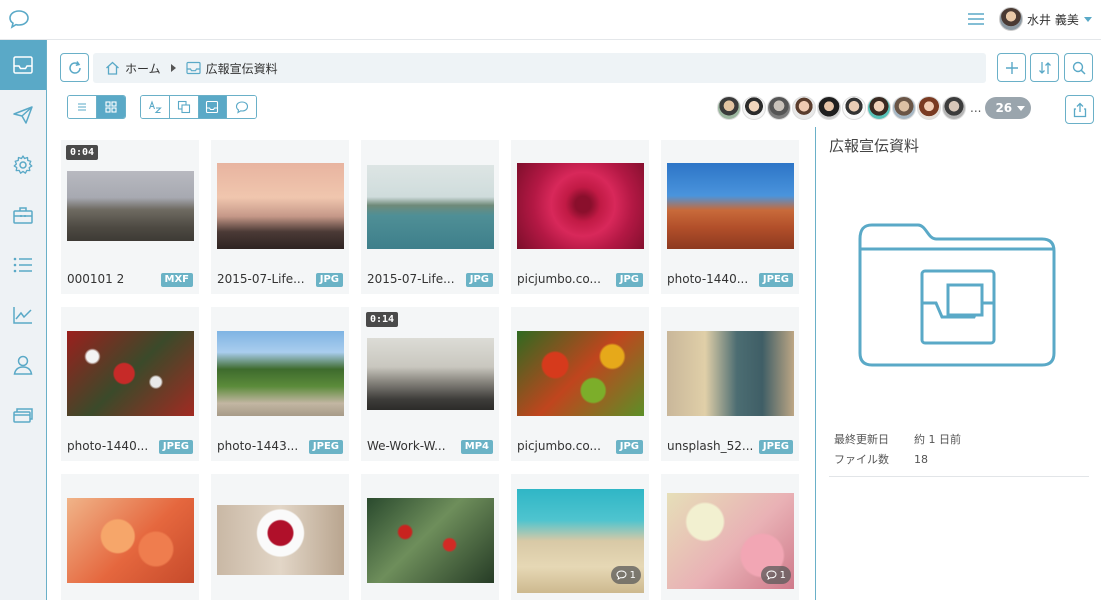 Image resolution: width=1101 pixels, height=600 pixels. I want to click on caret-down-icon, so click(1021, 108).